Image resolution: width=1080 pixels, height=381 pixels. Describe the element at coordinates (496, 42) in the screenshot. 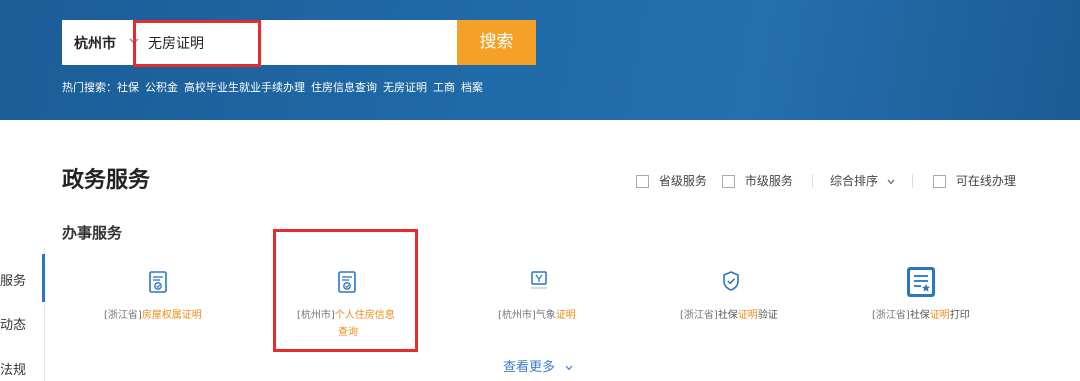

I see `search-button: 搜索` at that location.